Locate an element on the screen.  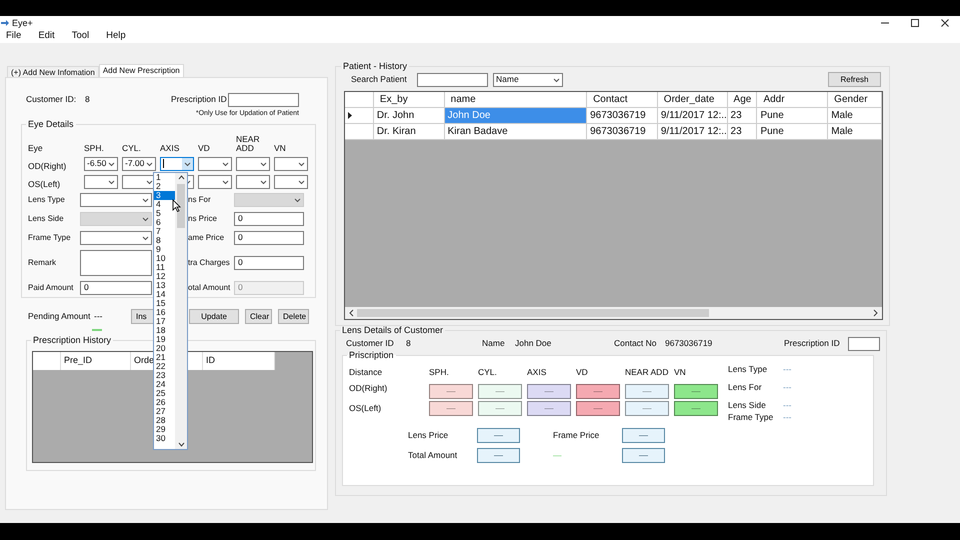
column-label: CYL. is located at coordinates (488, 372).